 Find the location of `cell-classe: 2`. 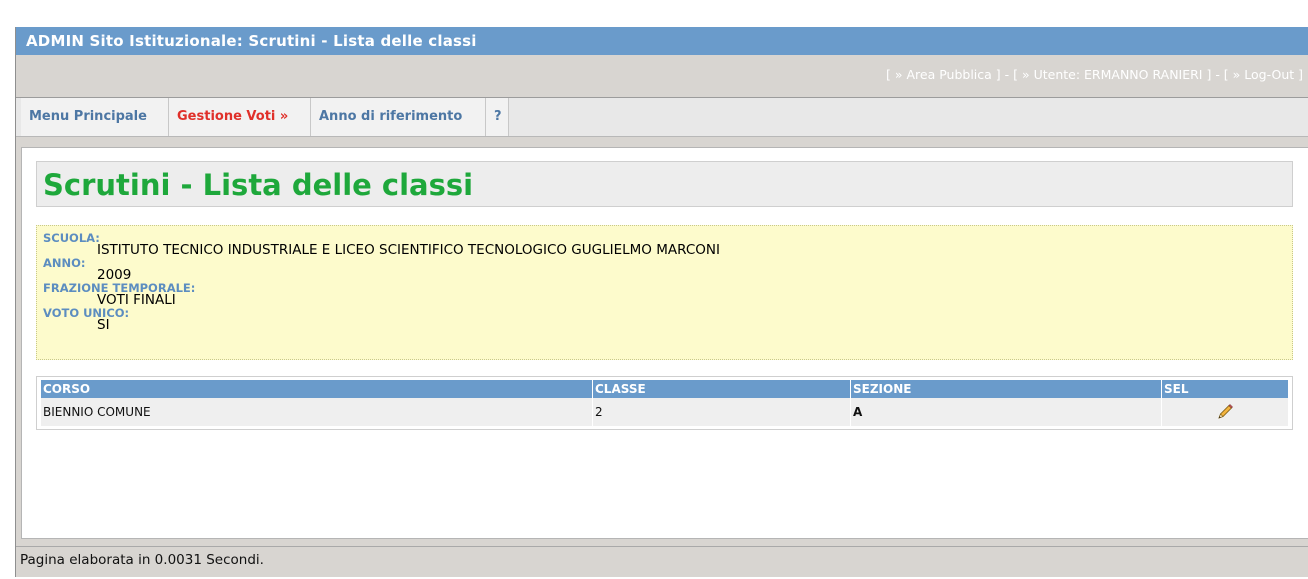

cell-classe: 2 is located at coordinates (721, 412).